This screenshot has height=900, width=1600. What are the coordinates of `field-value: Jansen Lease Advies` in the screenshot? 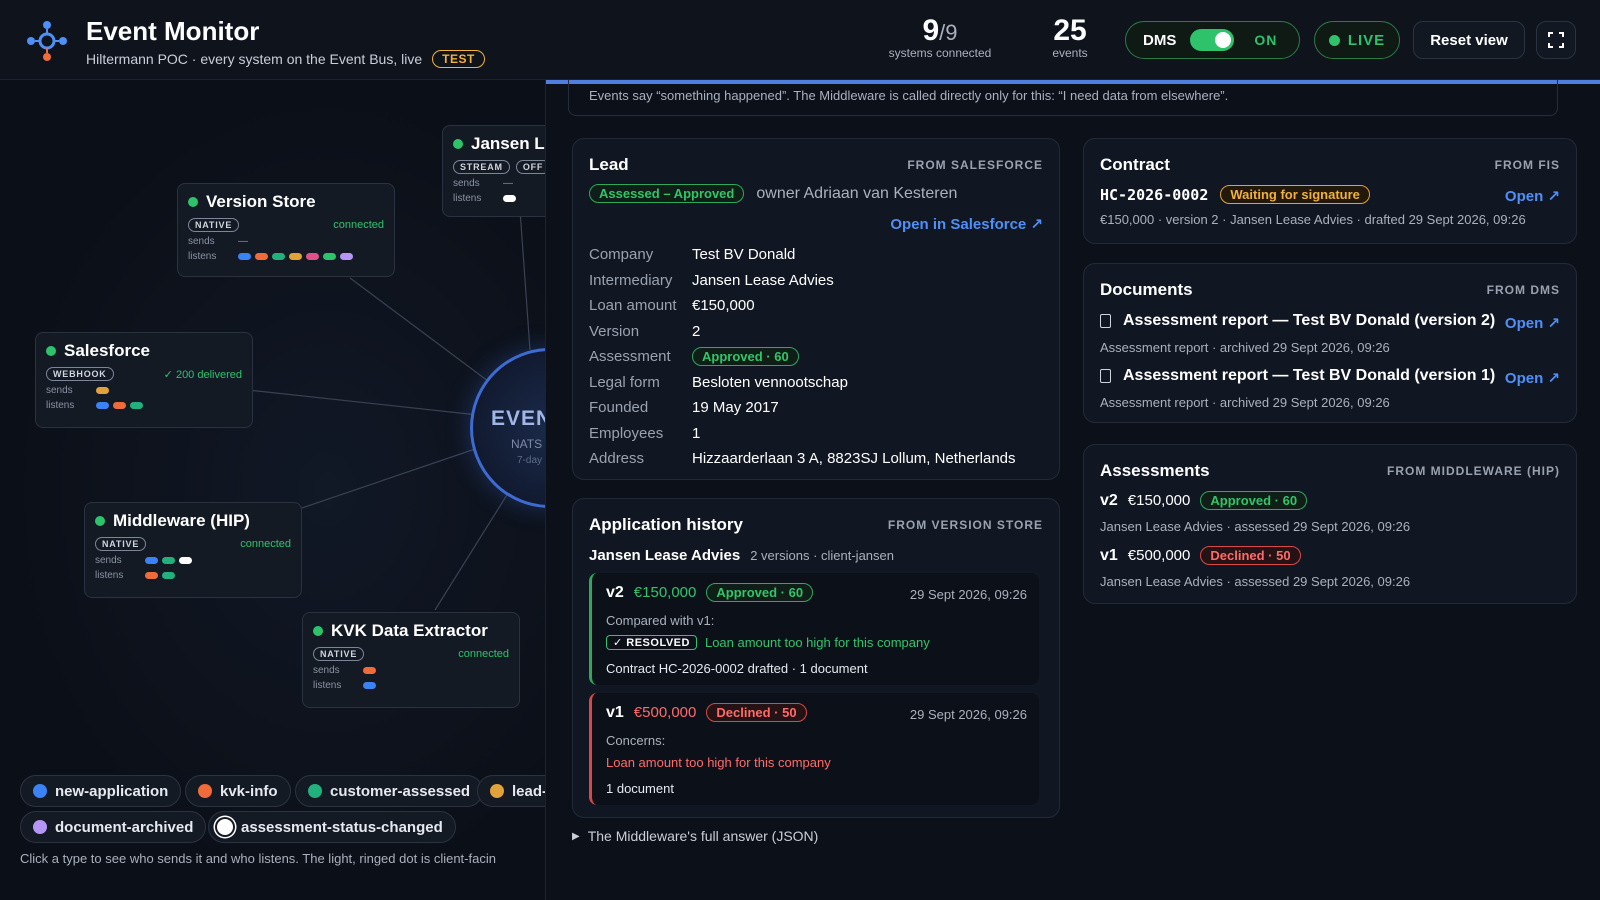 It's located at (763, 280).